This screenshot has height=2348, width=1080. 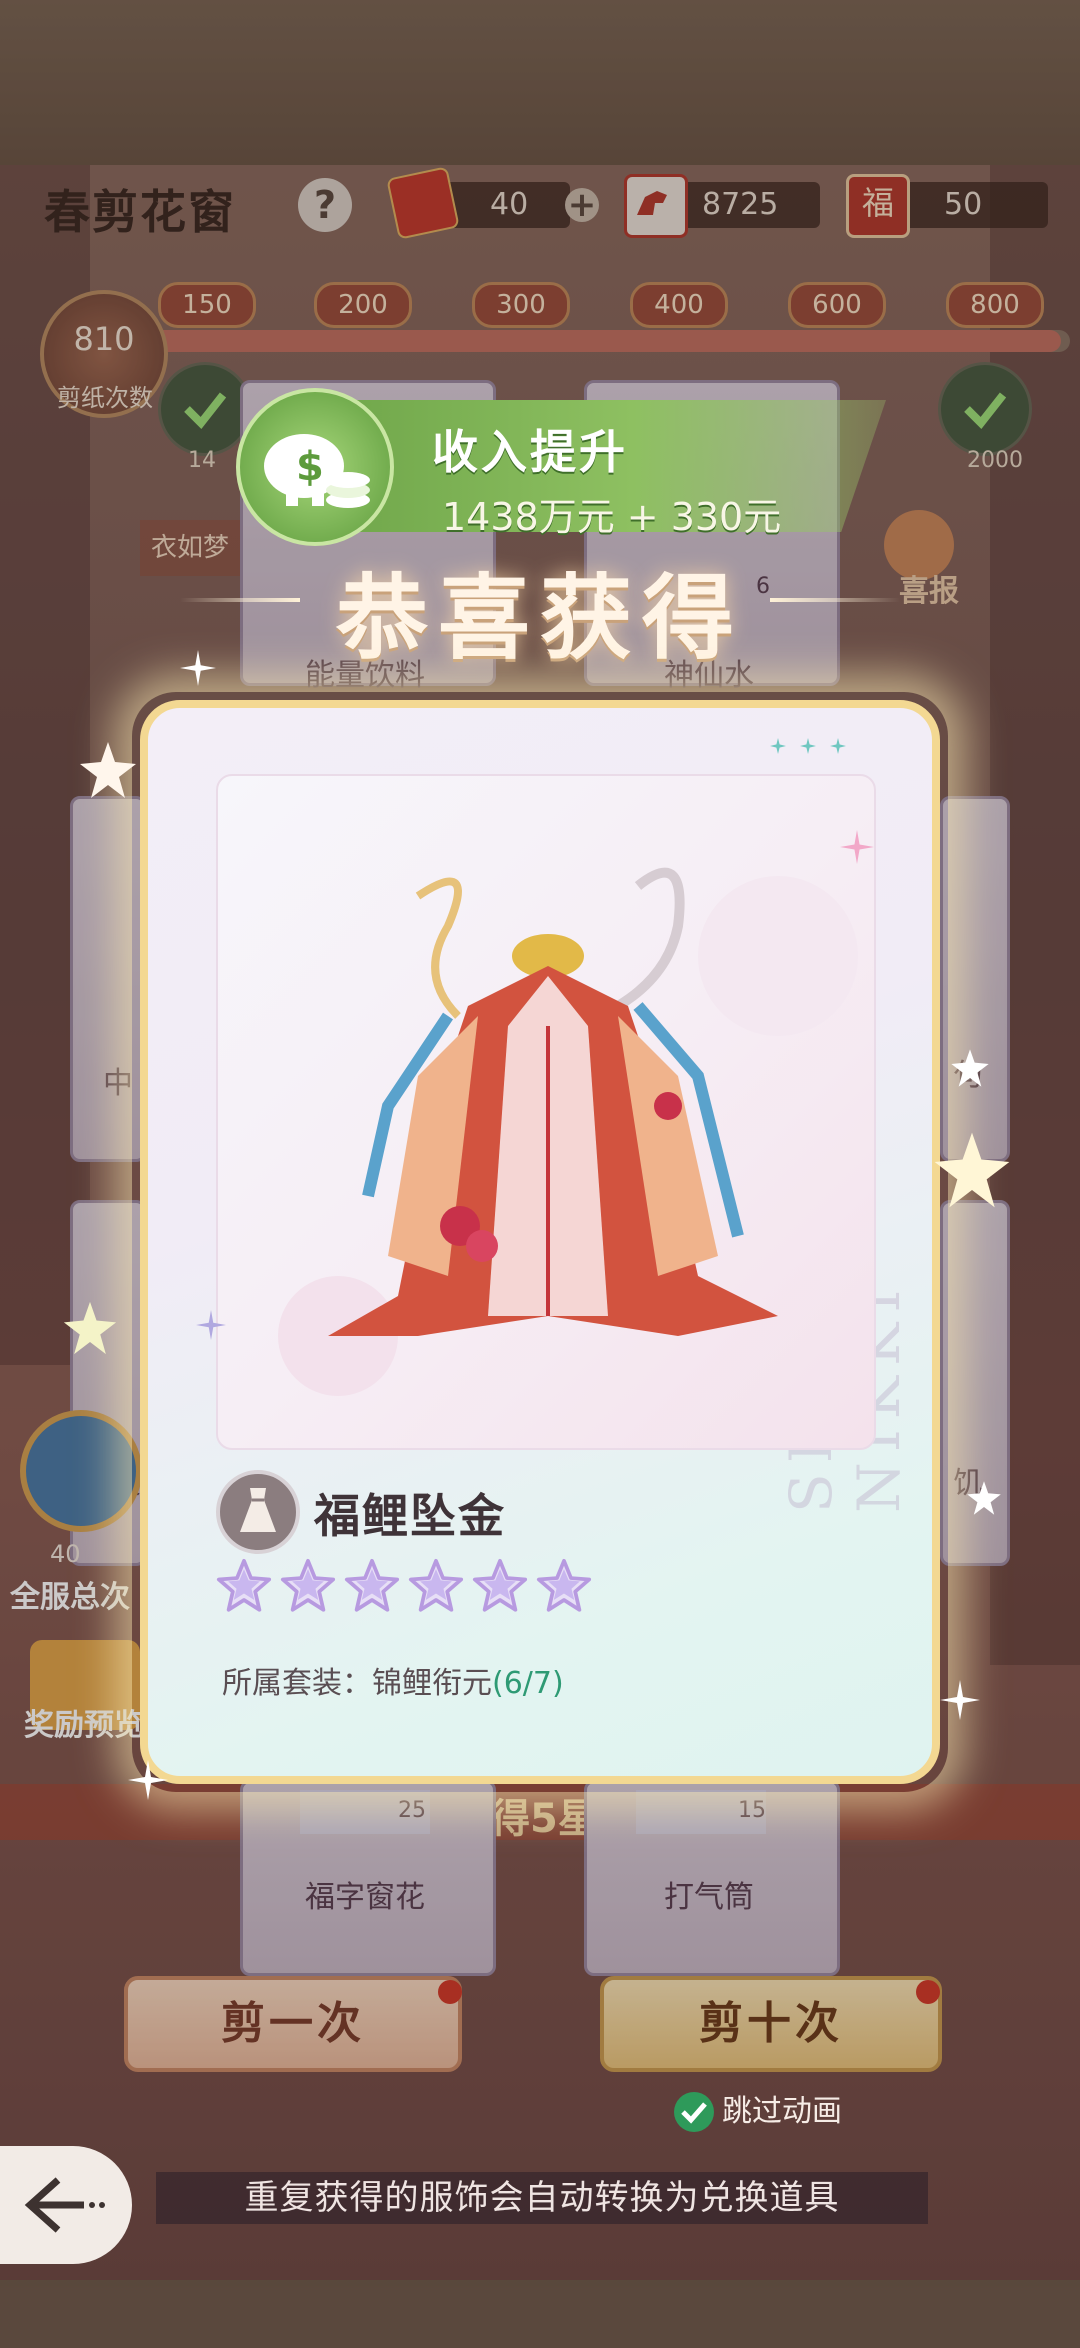 I want to click on server-total-badge, so click(x=81, y=1471).